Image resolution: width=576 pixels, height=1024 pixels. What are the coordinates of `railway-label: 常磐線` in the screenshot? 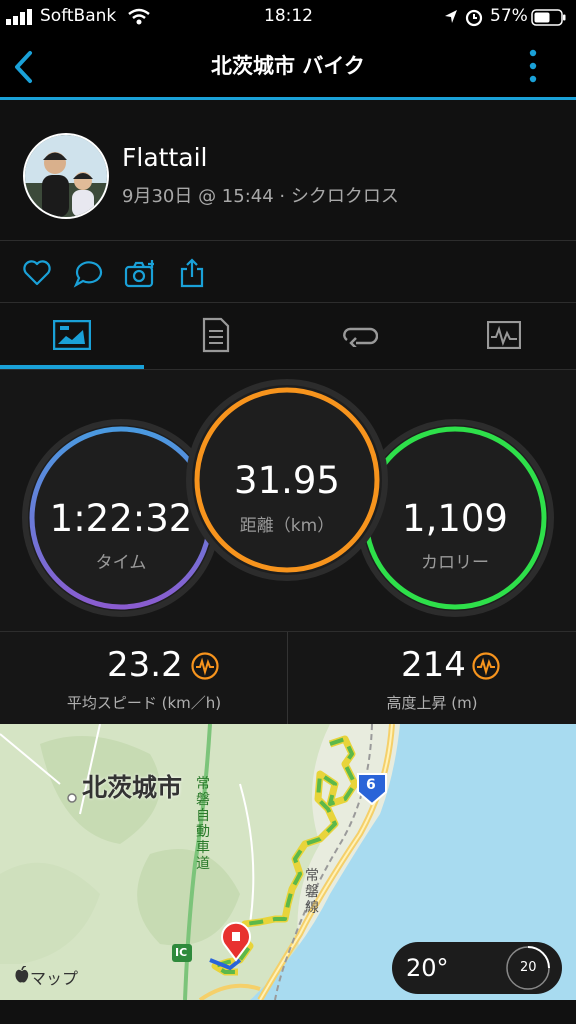 It's located at (312, 892).